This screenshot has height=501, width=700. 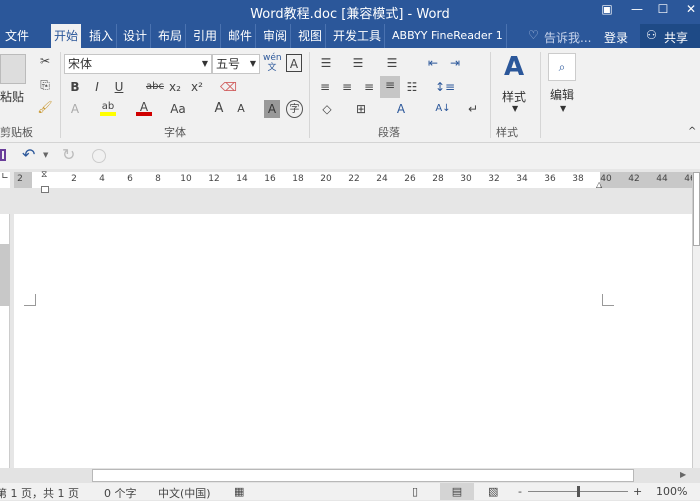 I want to click on character-shading-button: A, so click(x=272, y=109).